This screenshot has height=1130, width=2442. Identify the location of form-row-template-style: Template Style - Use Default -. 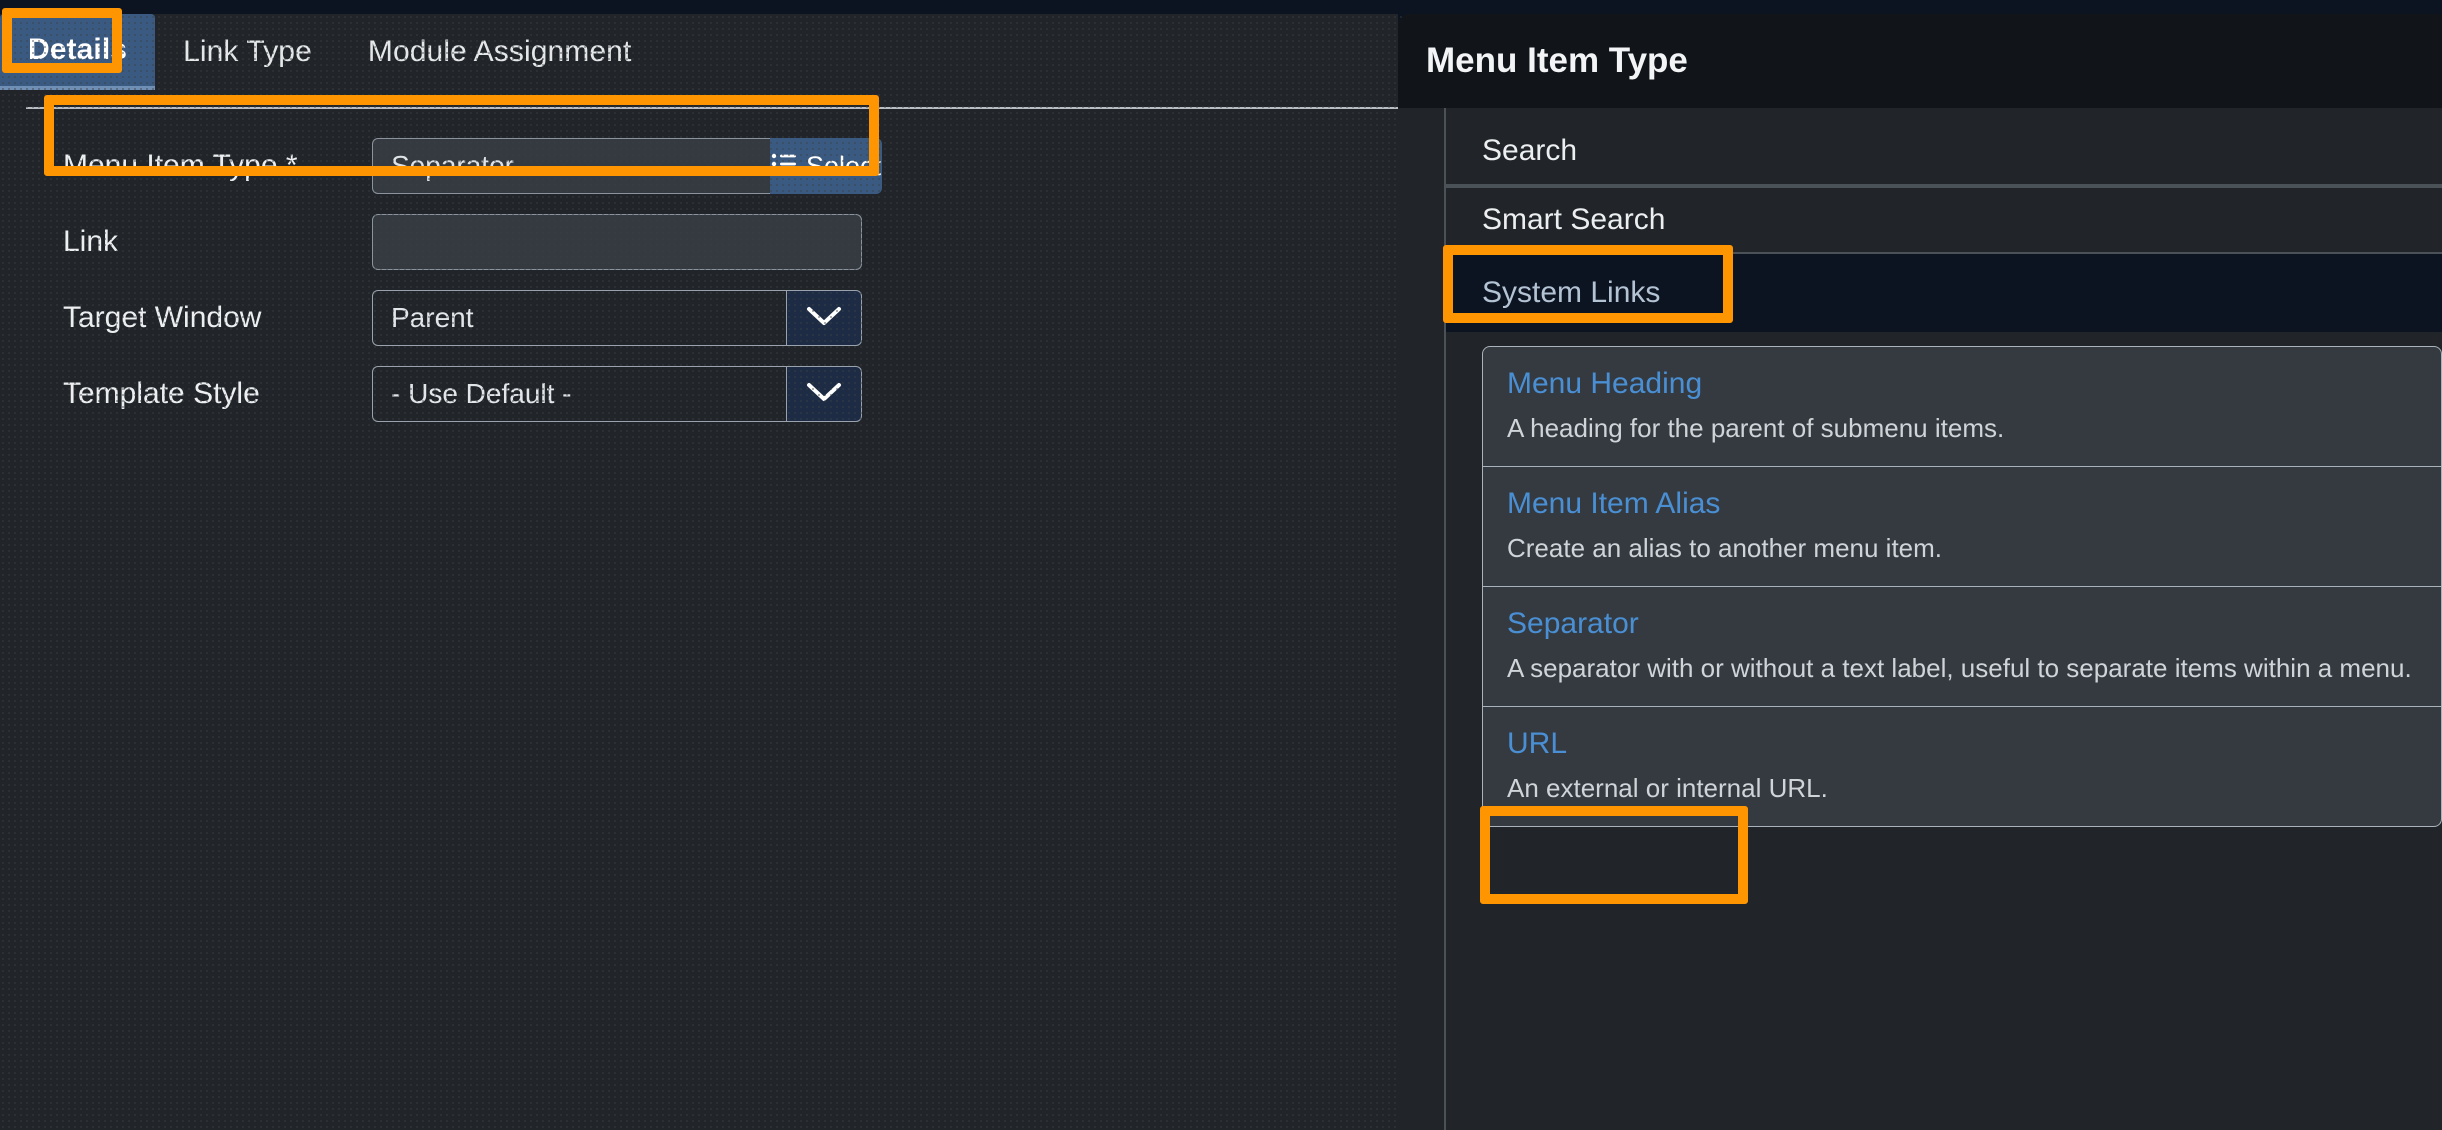
(699, 394).